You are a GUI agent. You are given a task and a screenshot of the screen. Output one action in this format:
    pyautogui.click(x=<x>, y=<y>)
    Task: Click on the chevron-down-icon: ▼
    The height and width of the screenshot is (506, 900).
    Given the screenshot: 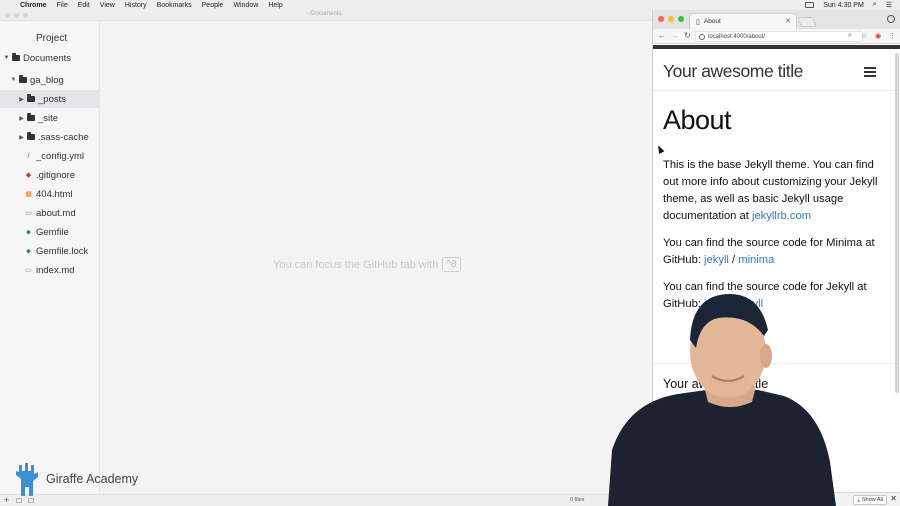 What is the action you would take?
    pyautogui.click(x=13, y=80)
    